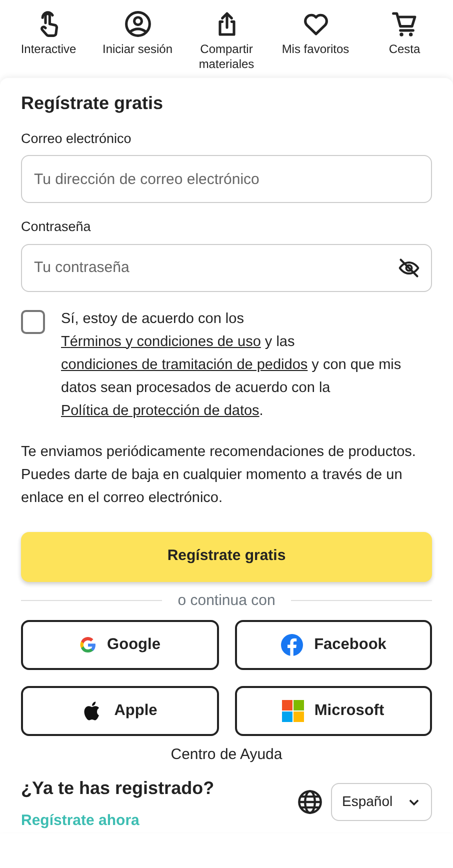 This screenshot has height=868, width=453. I want to click on globe-icon, so click(310, 801).